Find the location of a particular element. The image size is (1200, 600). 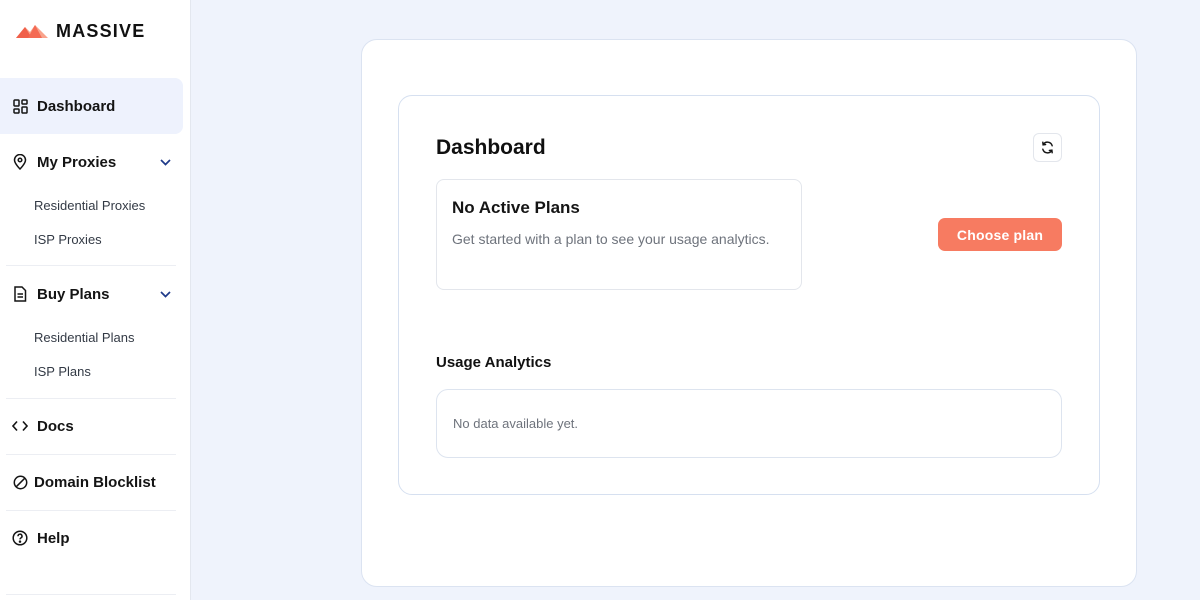

sidebar-subitem-residential-plans: Residential Plans is located at coordinates (84, 337).